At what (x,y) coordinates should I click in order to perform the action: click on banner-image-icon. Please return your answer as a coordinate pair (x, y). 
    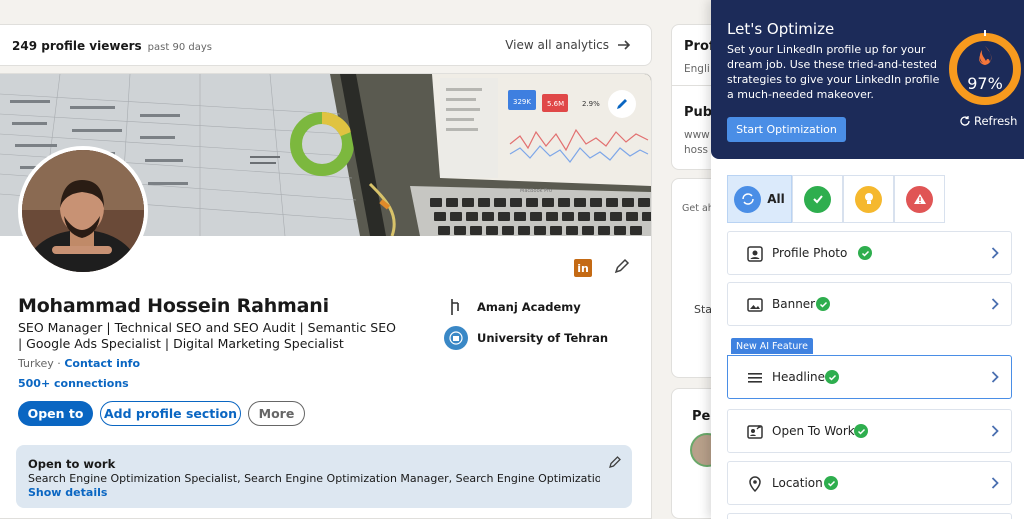
    Looking at the image, I should click on (755, 305).